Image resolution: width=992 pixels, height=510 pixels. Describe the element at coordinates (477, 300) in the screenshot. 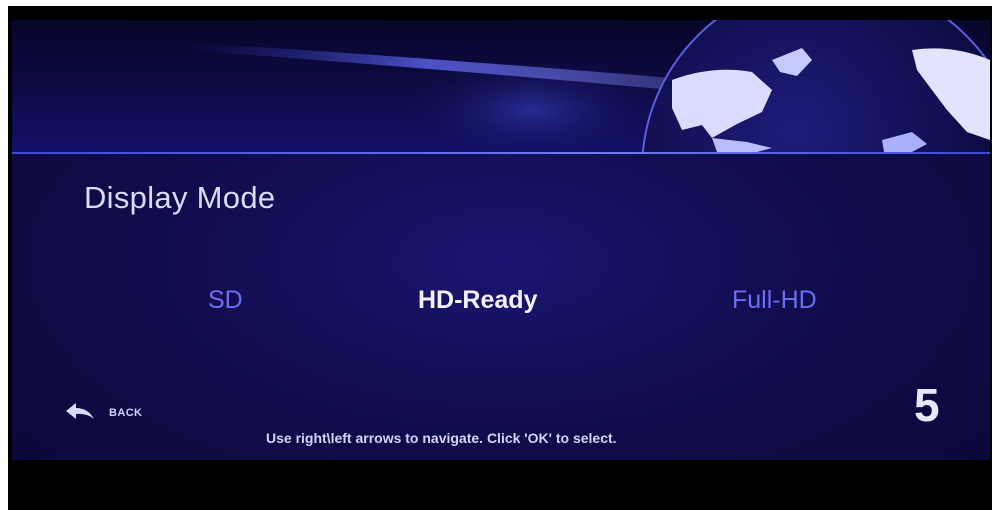

I see `option-hd-ready: HD-Ready` at that location.